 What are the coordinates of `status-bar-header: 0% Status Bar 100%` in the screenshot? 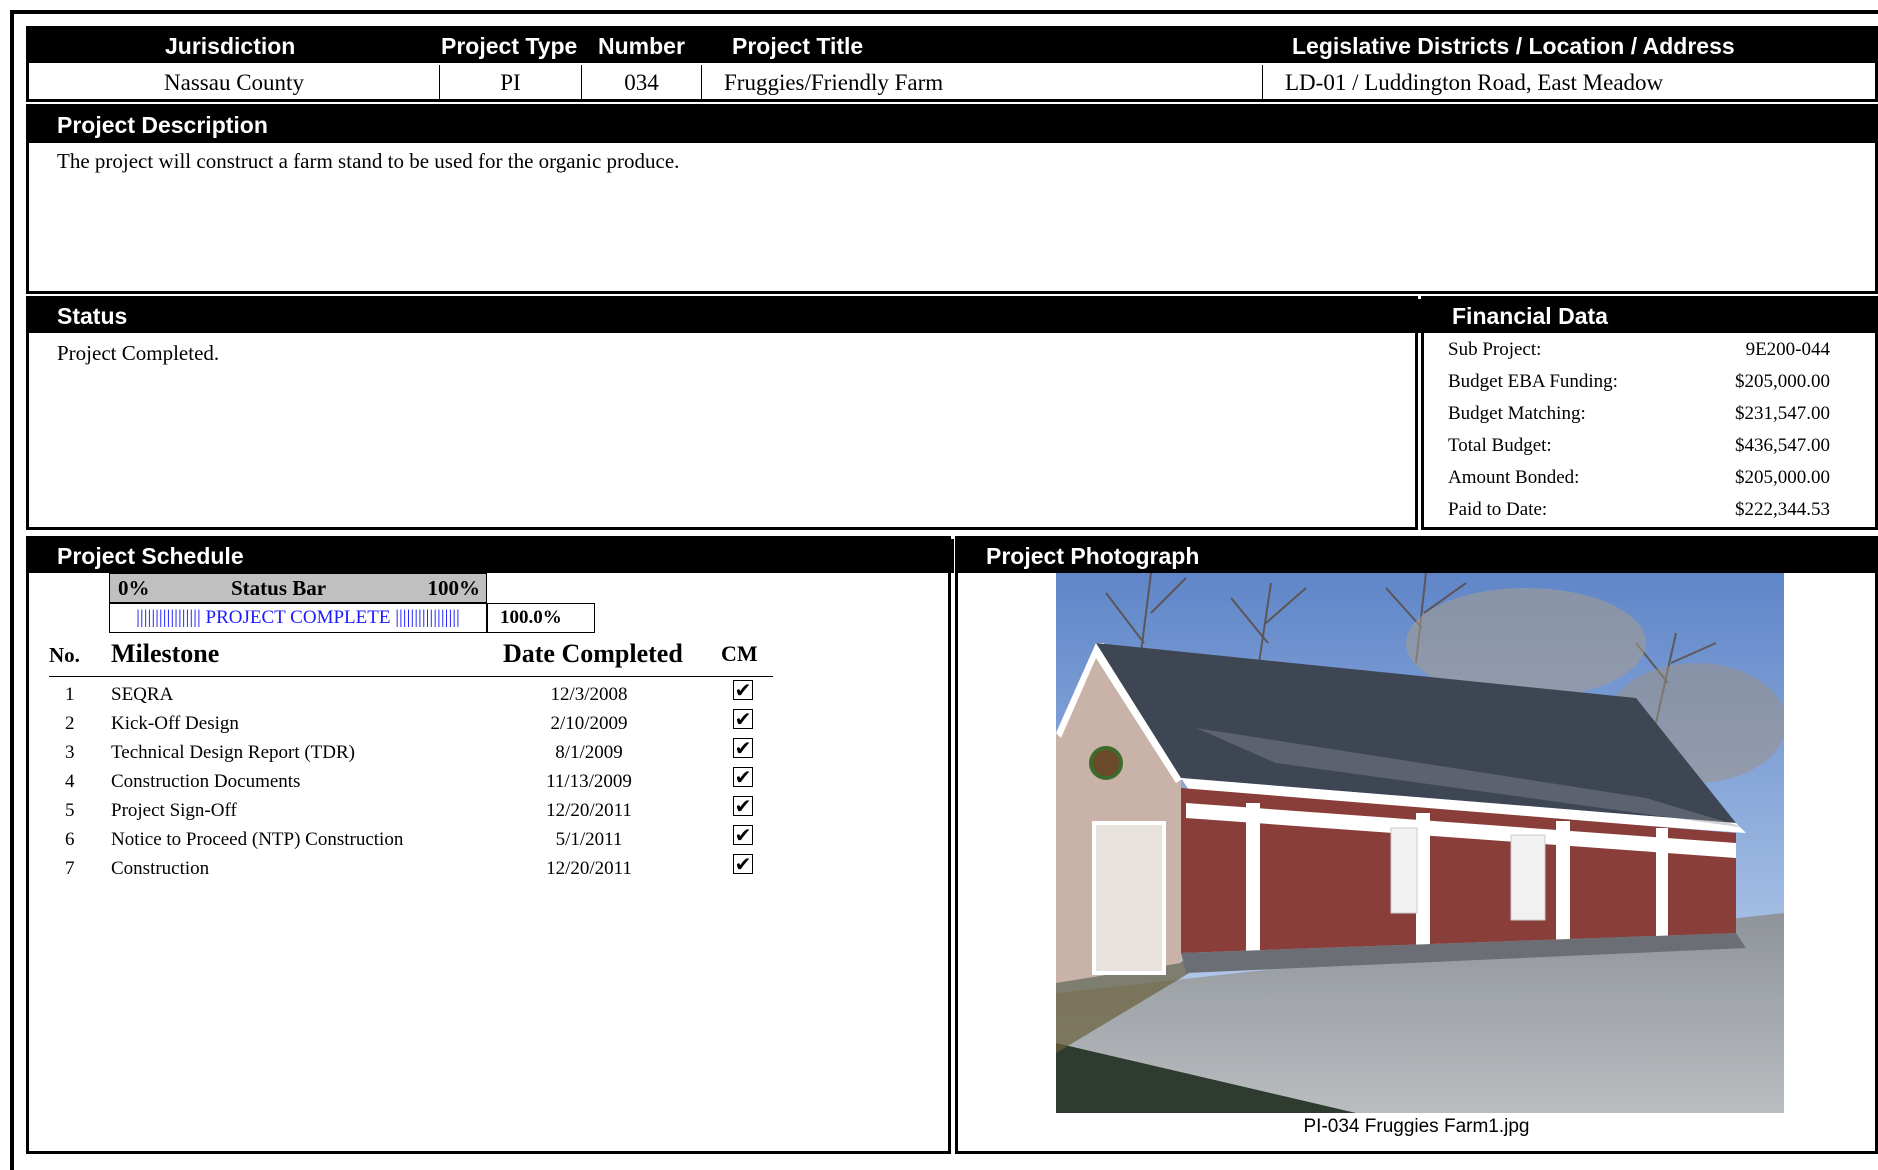 It's located at (298, 588).